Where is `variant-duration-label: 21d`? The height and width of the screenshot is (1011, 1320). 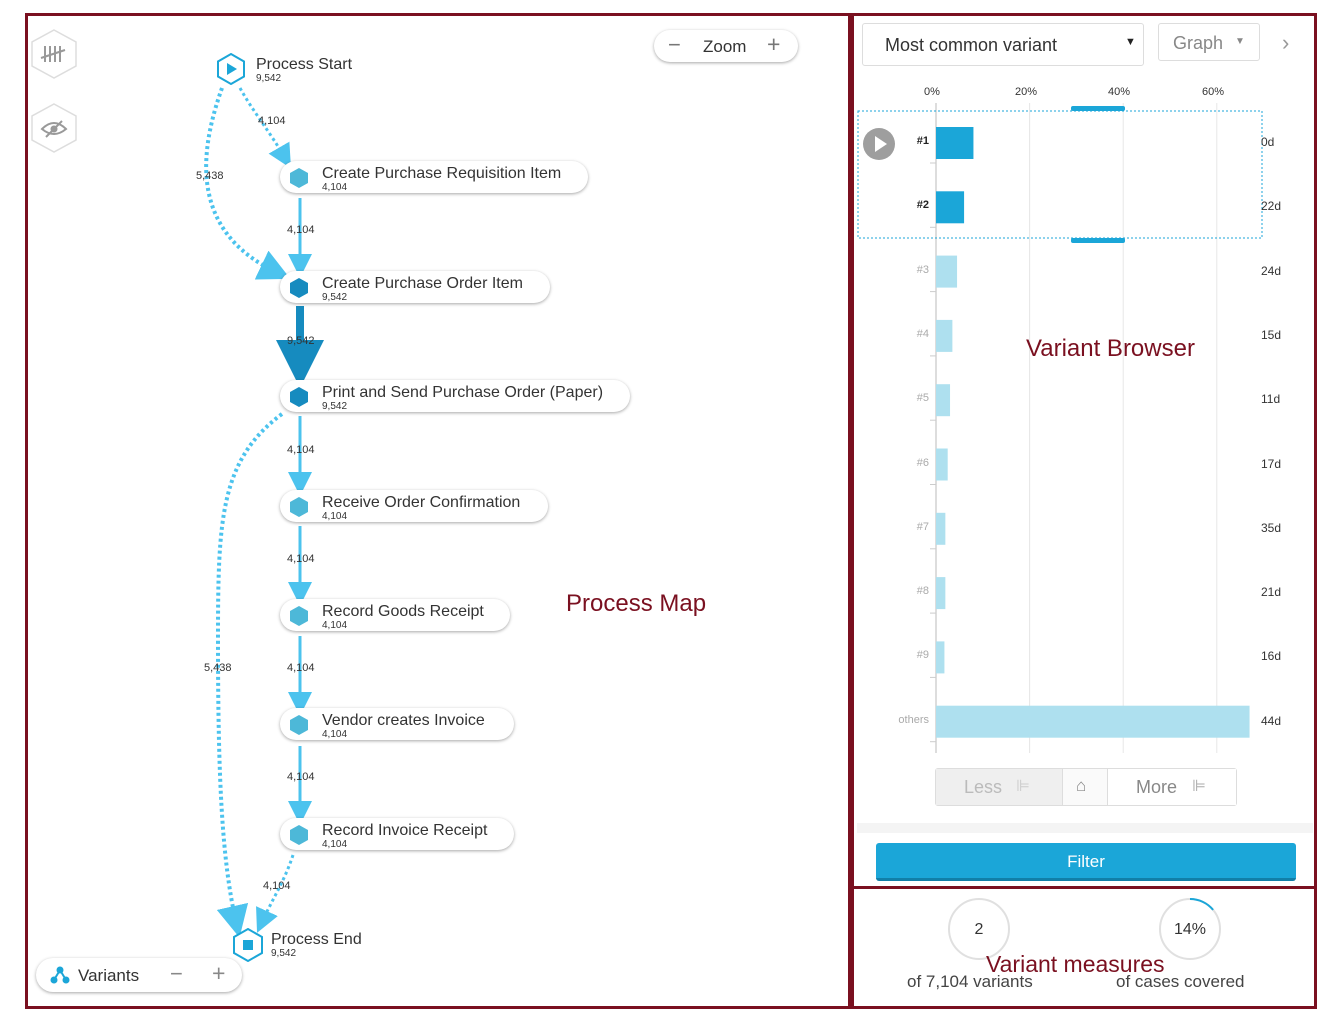 variant-duration-label: 21d is located at coordinates (1271, 592).